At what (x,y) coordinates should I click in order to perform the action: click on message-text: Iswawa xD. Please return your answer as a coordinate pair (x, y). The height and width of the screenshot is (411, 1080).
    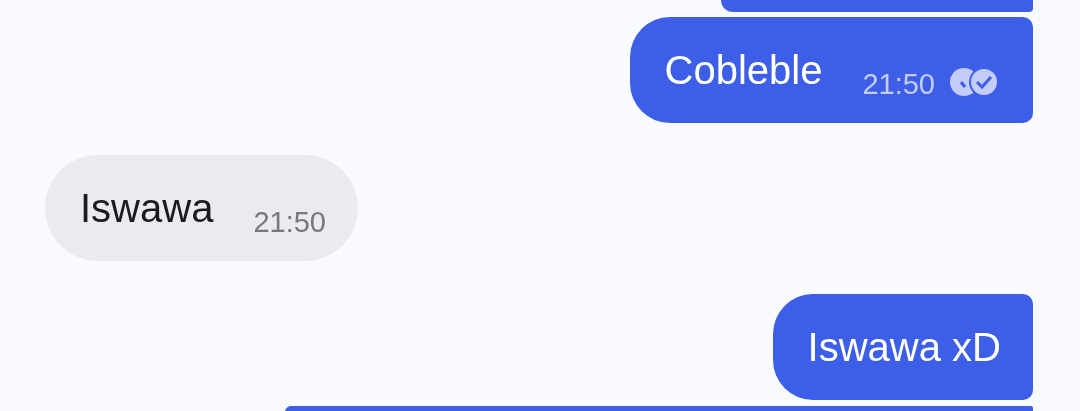
    Looking at the image, I should click on (904, 347).